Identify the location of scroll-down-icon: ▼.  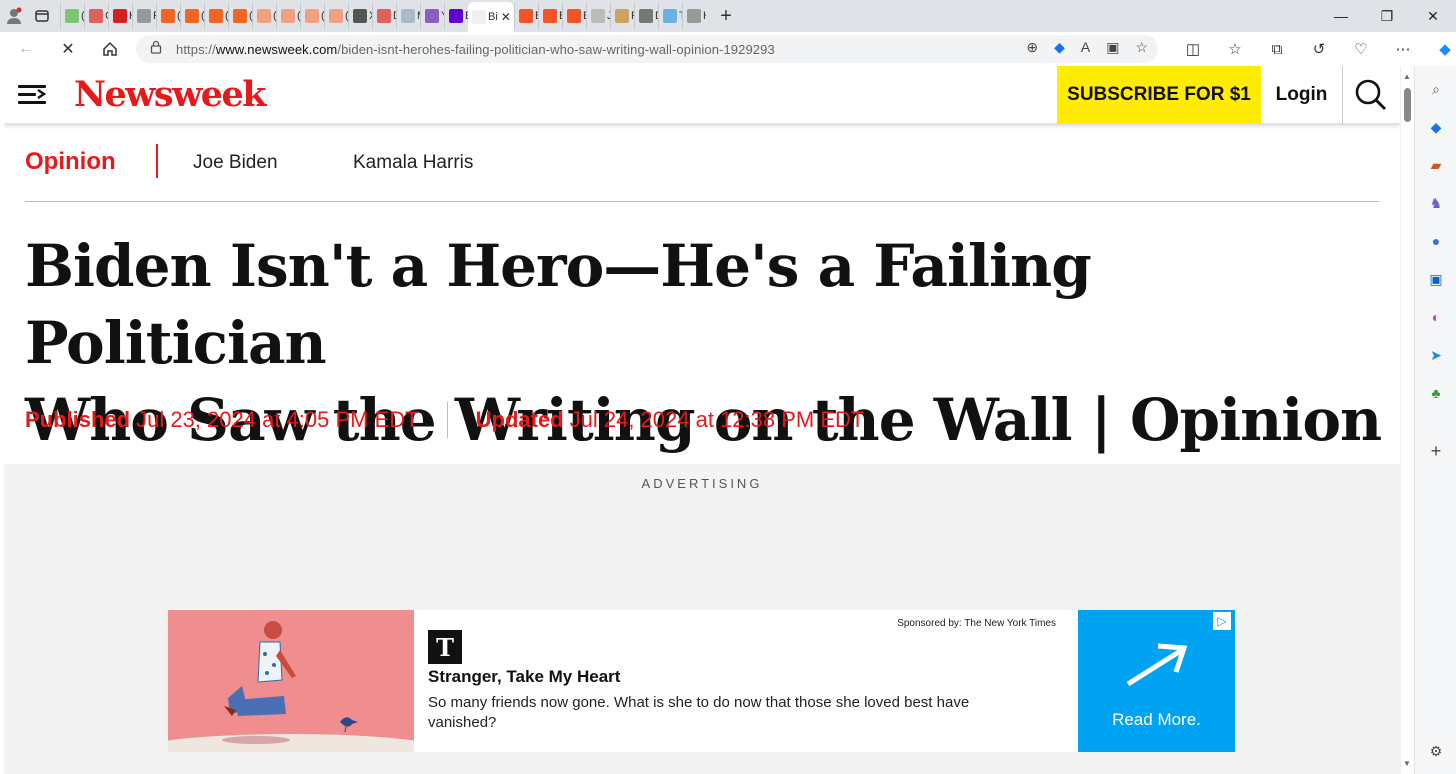
(1407, 763).